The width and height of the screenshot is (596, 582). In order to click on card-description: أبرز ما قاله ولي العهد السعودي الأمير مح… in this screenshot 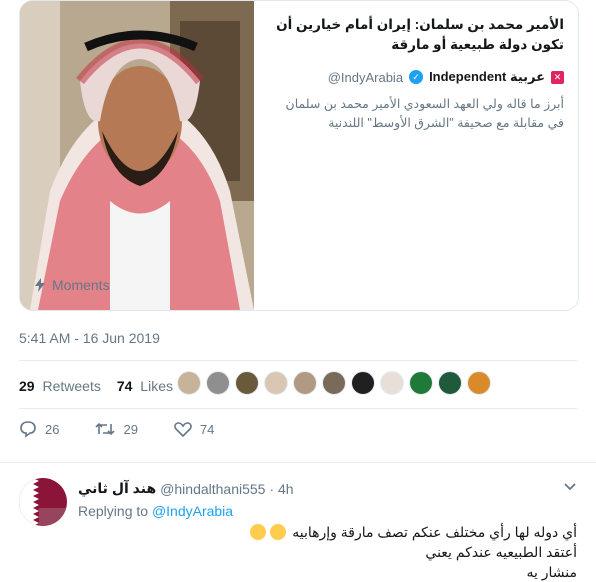, I will do `click(424, 113)`.